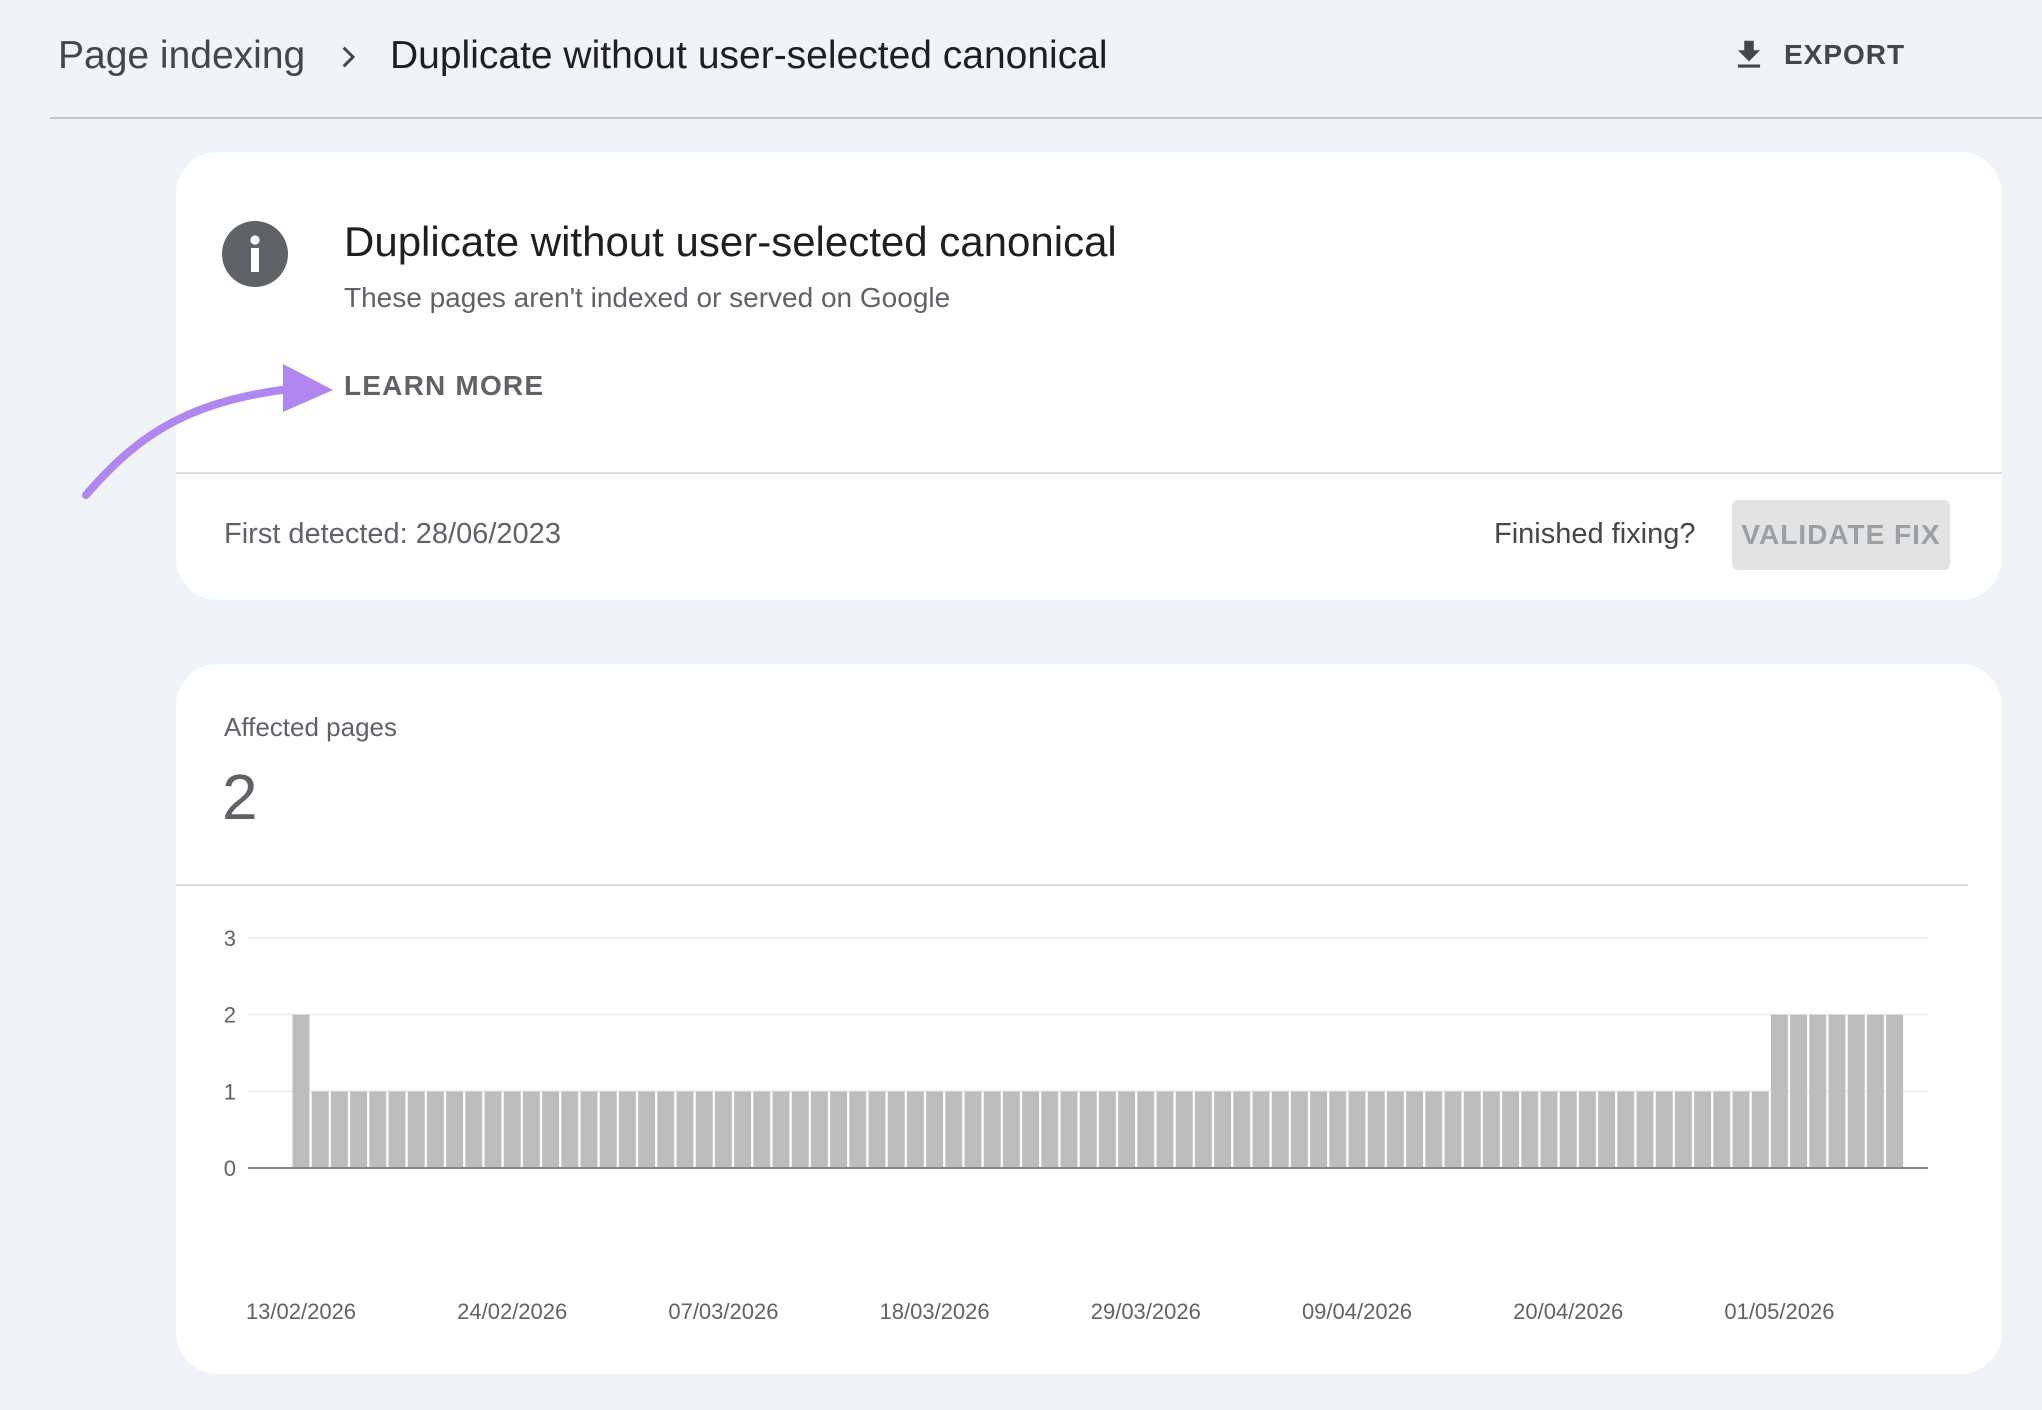 The image size is (2042, 1410). What do you see at coordinates (1357, 1311) in the screenshot?
I see `x-tick-label: 09/04/2026` at bounding box center [1357, 1311].